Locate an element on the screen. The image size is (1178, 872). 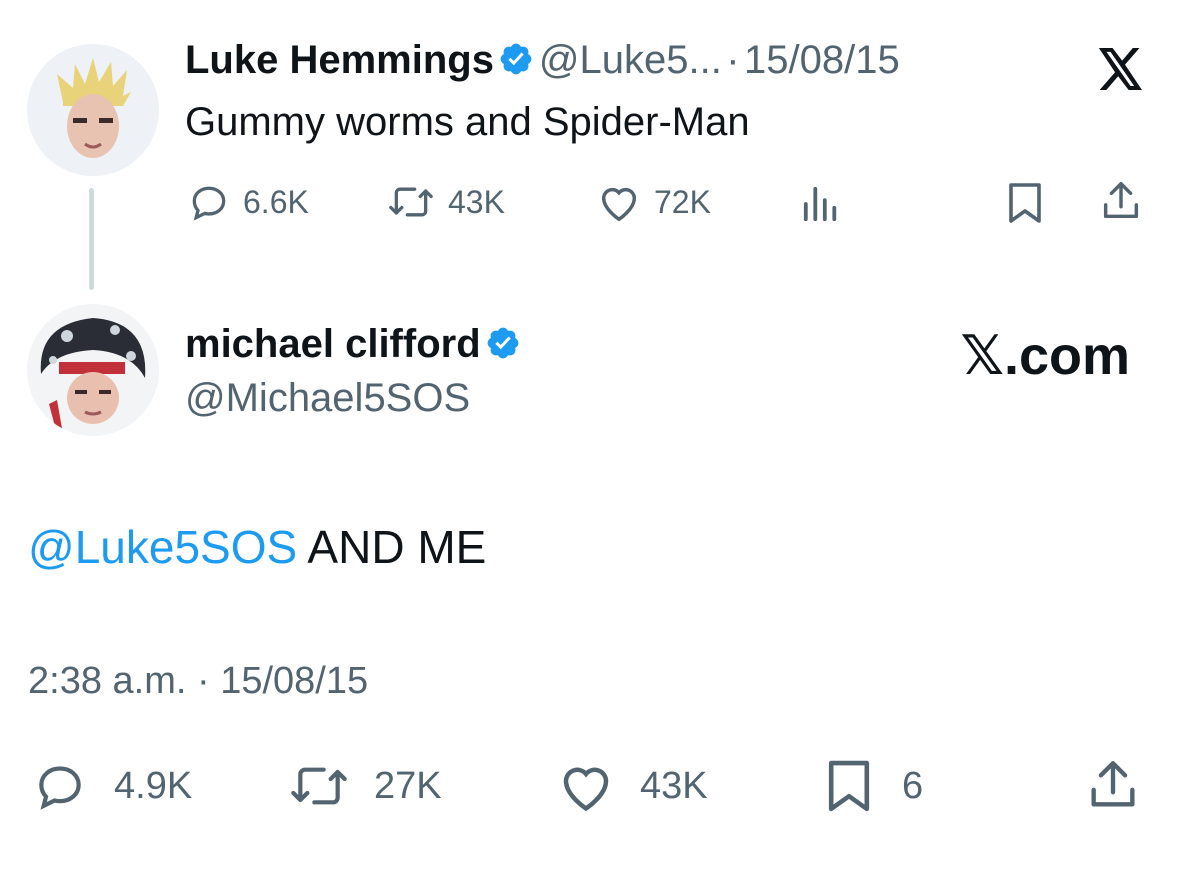
views-chart-icon is located at coordinates (820, 204).